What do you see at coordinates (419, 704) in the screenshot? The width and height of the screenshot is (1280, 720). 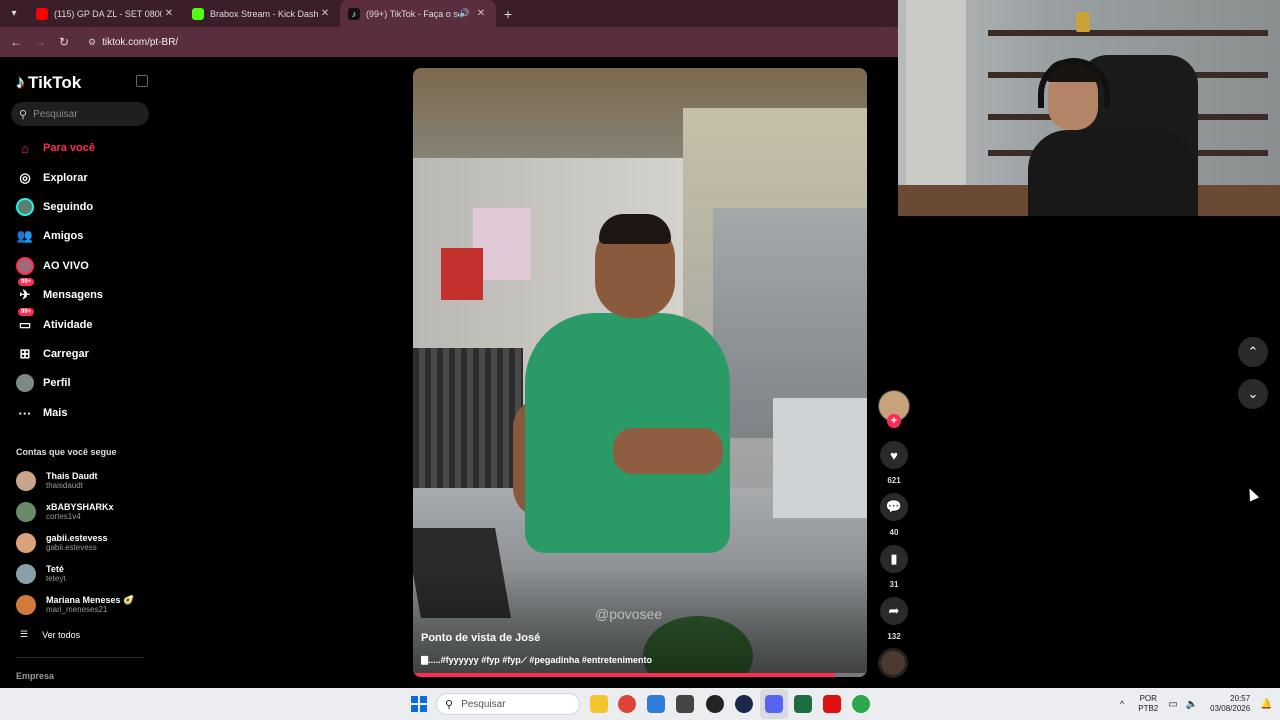 I see `windows-start-icon` at bounding box center [419, 704].